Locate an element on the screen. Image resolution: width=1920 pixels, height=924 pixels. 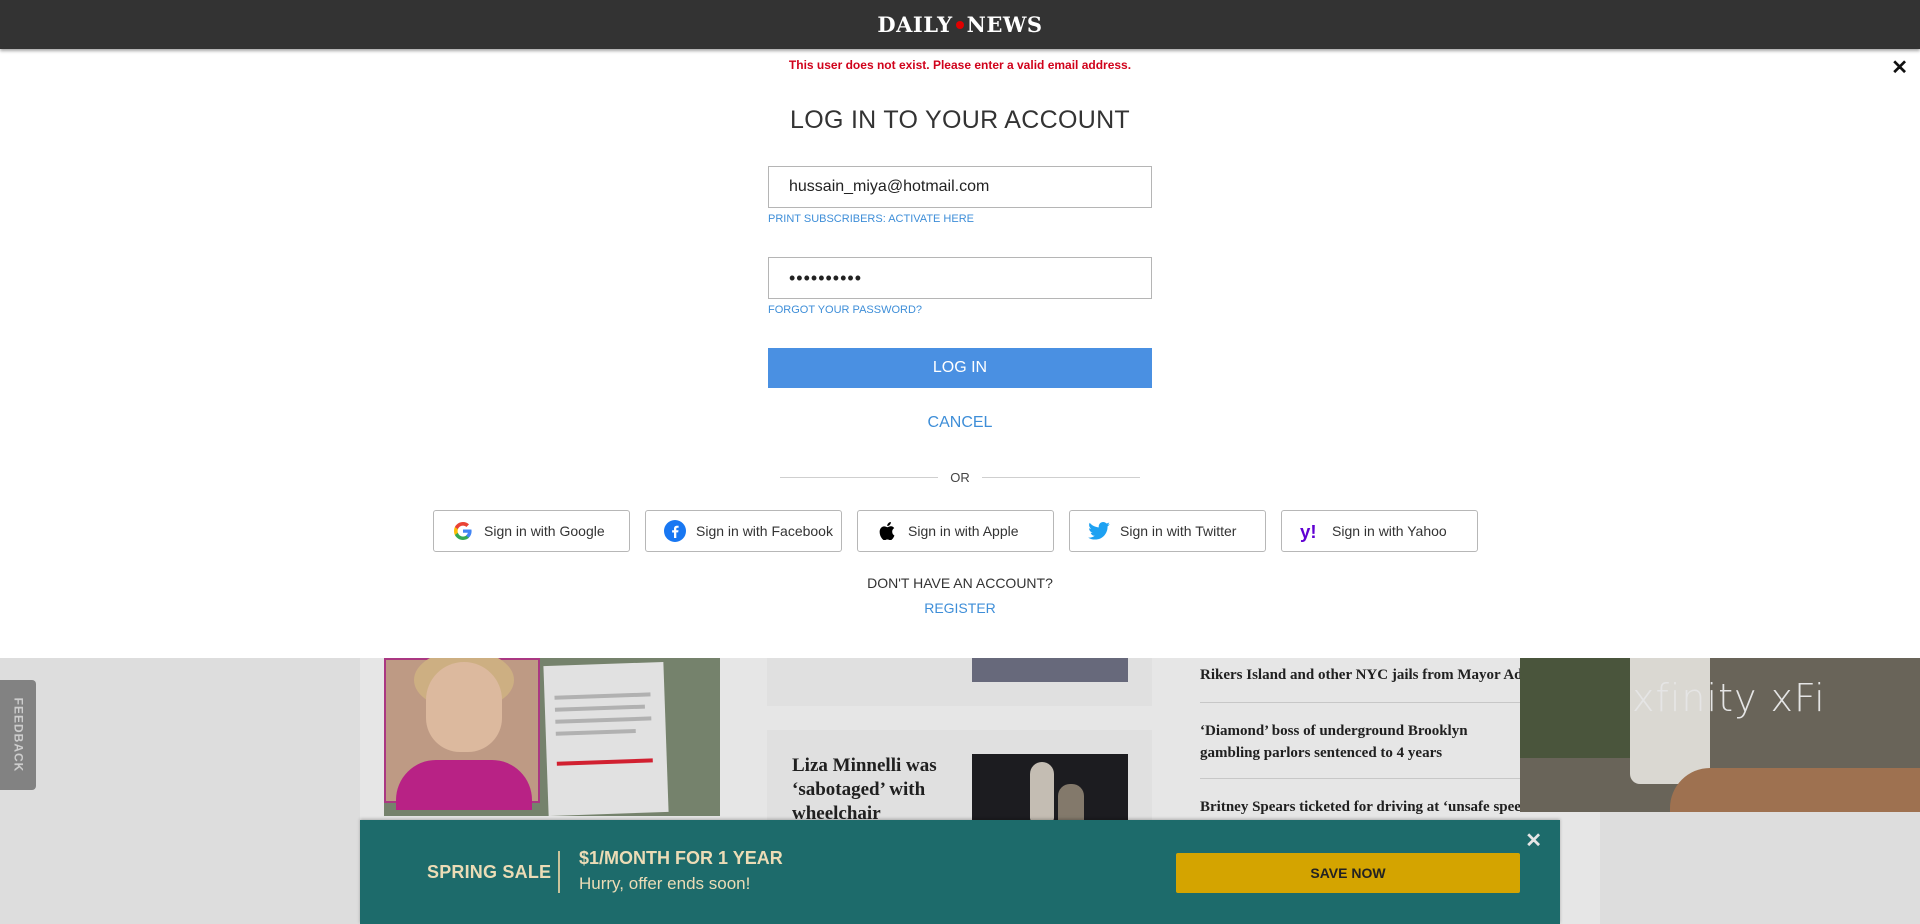
logo-text-left: DAILY is located at coordinates (915, 24).